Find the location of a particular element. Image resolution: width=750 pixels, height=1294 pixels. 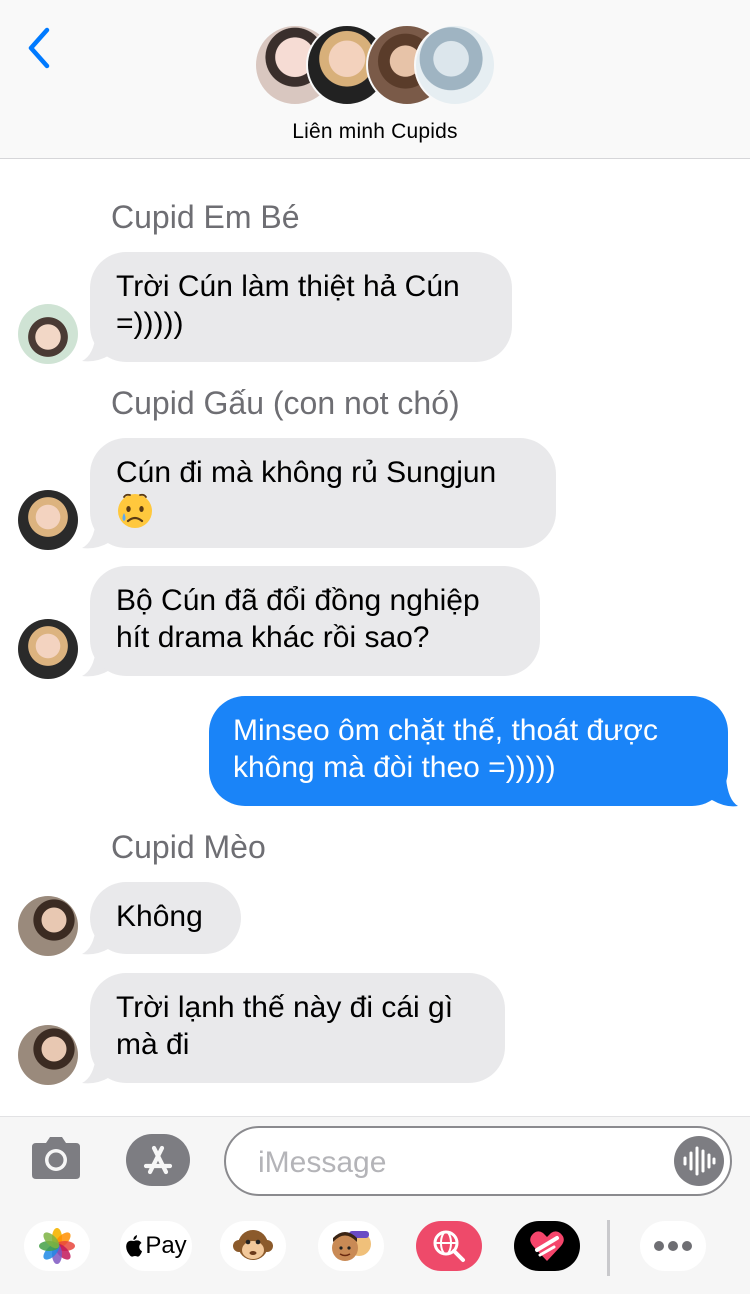

audio-message-button is located at coordinates (699, 1161).